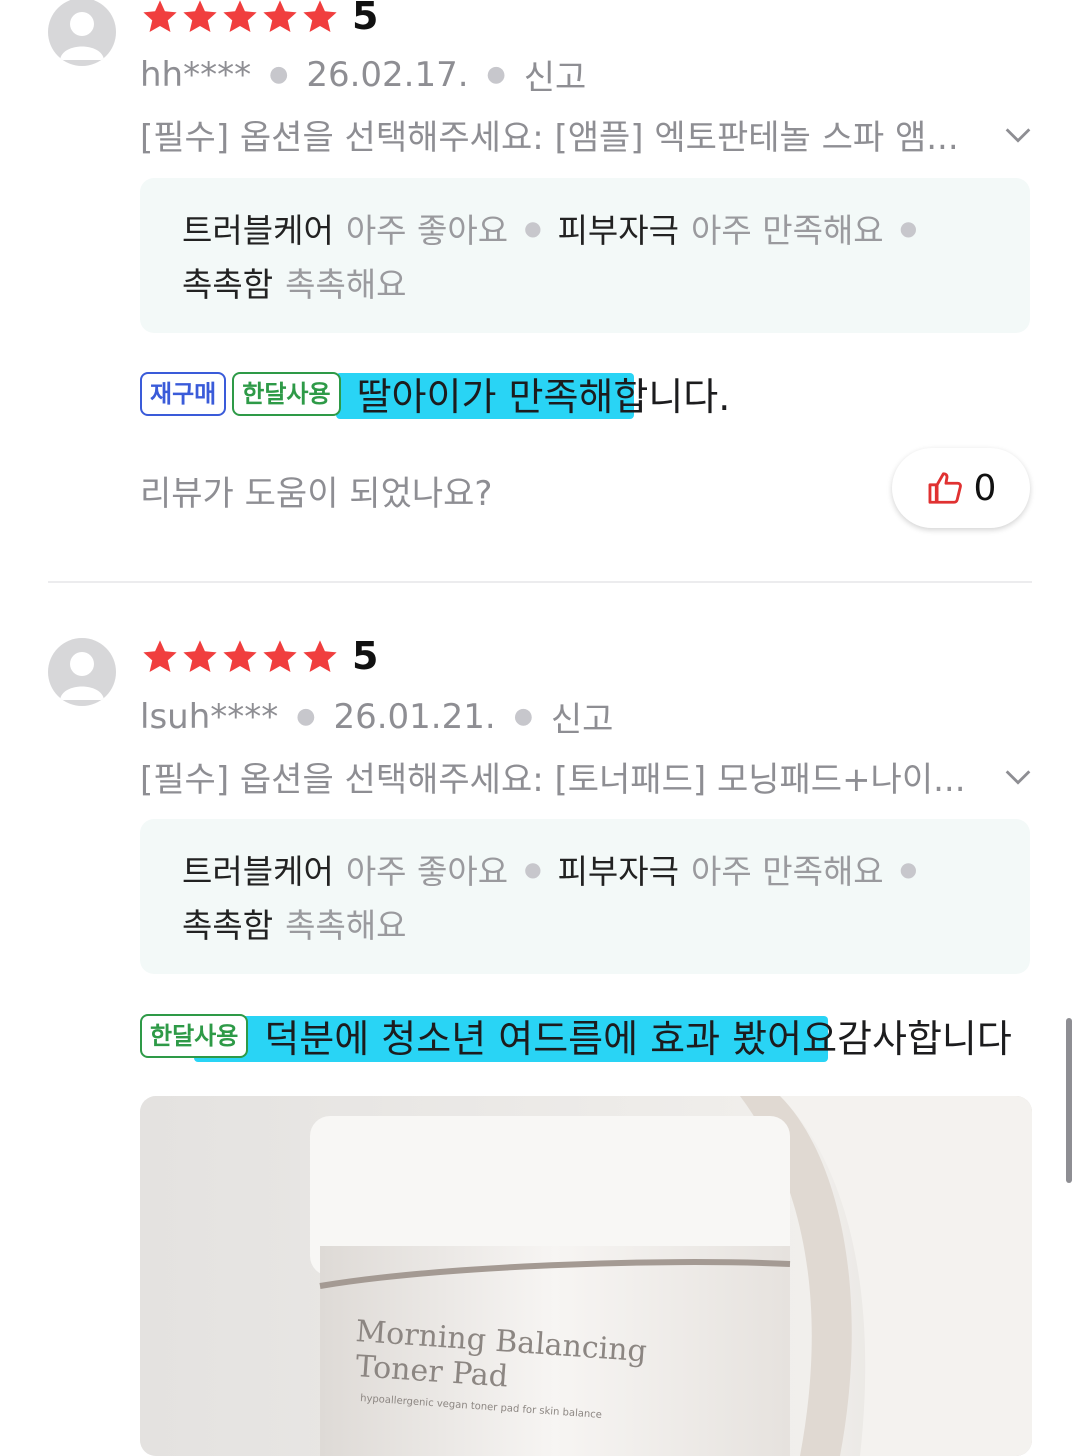  What do you see at coordinates (945, 488) in the screenshot?
I see `thumbs-up-icon` at bounding box center [945, 488].